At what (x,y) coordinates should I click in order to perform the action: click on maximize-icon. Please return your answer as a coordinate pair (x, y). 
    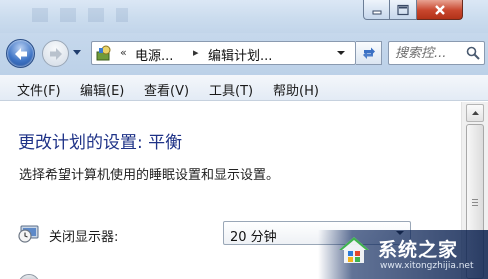
    Looking at the image, I should click on (403, 9).